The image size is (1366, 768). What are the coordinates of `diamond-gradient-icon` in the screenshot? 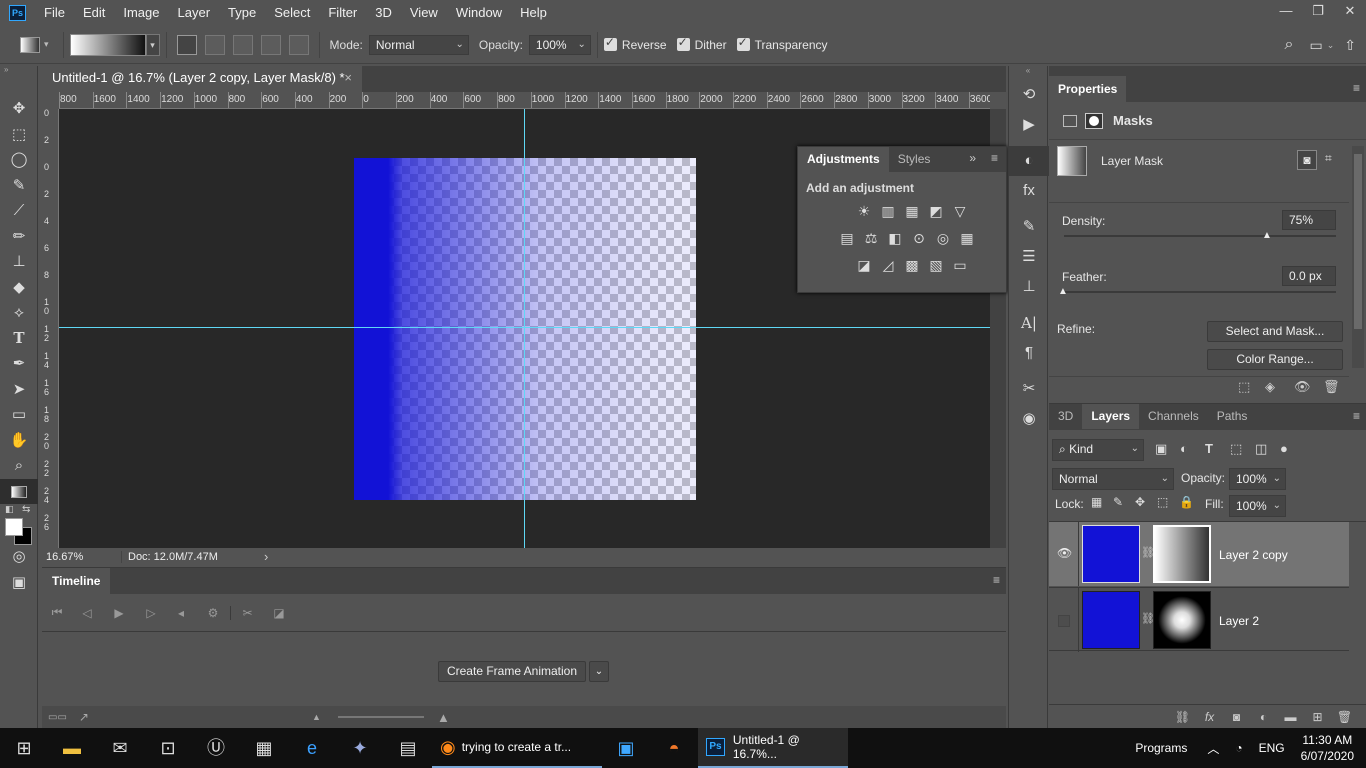 It's located at (298, 44).